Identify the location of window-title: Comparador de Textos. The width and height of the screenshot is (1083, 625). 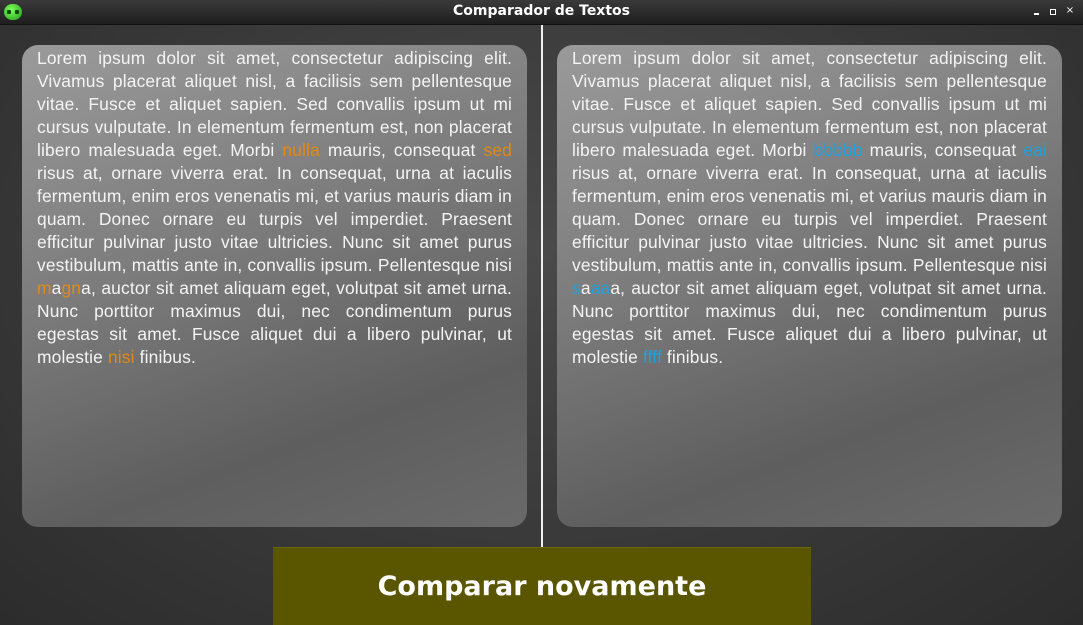
(541, 11).